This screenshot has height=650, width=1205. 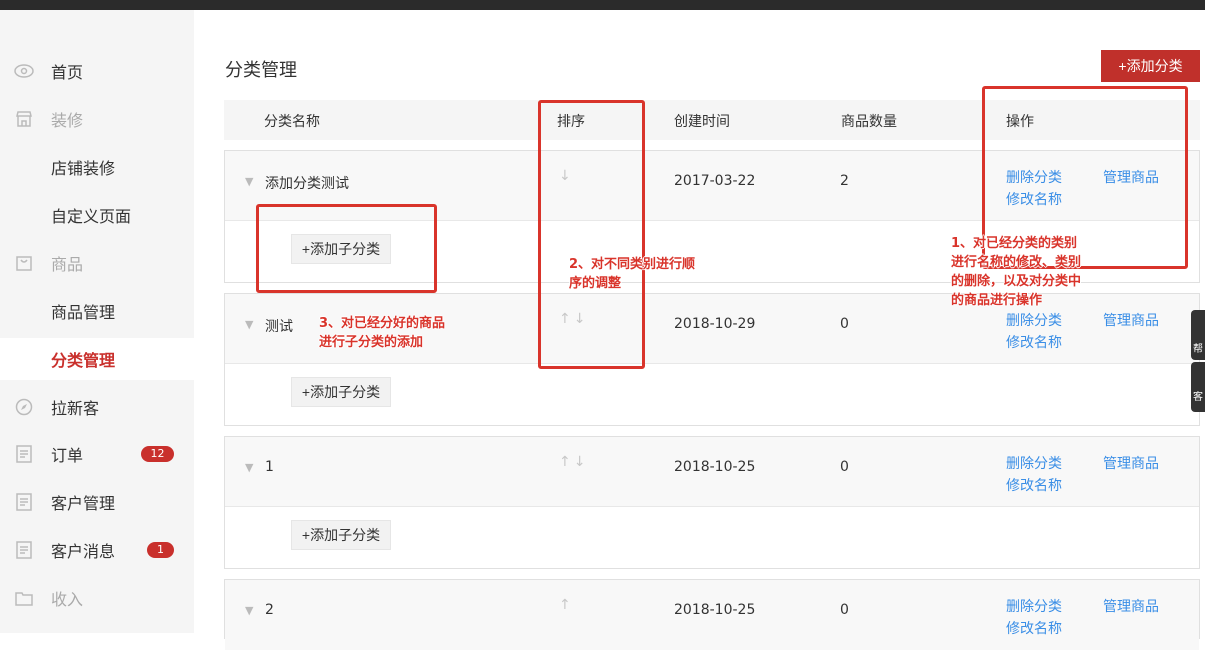 What do you see at coordinates (715, 181) in the screenshot?
I see `created-date: 2017-03-22` at bounding box center [715, 181].